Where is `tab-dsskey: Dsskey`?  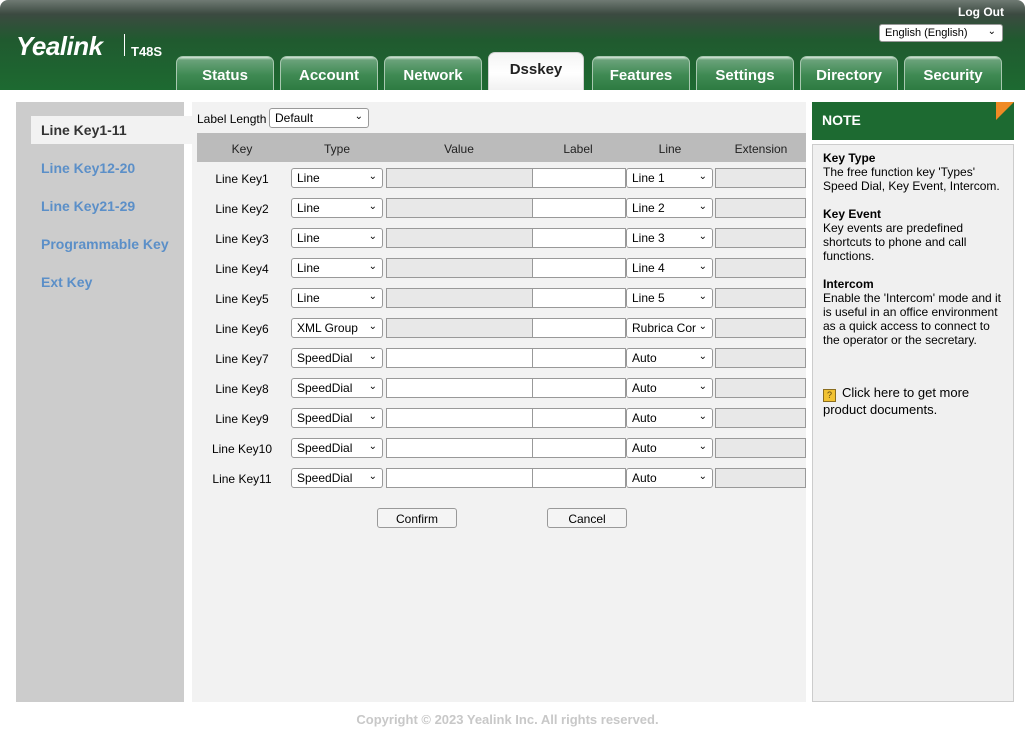 tab-dsskey: Dsskey is located at coordinates (536, 71).